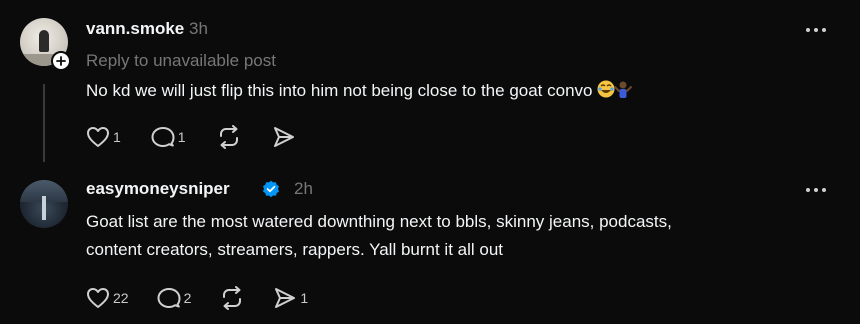  Describe the element at coordinates (199, 137) in the screenshot. I see `post-actions: 1 1` at that location.